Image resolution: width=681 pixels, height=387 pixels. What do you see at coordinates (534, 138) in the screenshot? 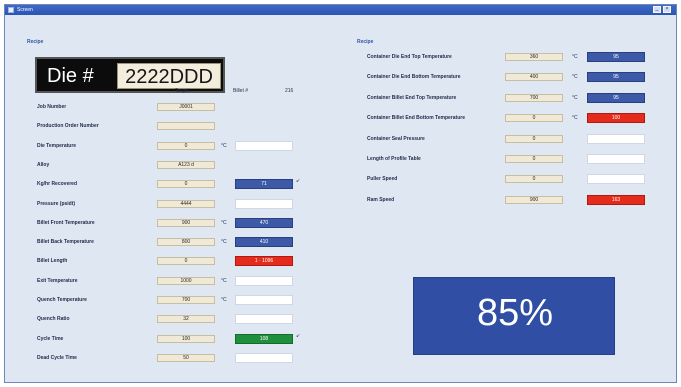
I see `container-seal-pressure-input: 0` at bounding box center [534, 138].